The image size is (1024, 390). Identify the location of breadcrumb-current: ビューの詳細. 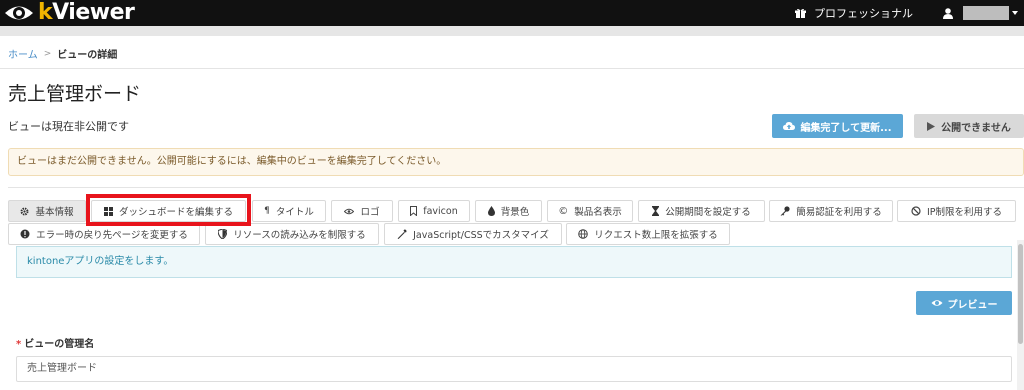
(87, 55).